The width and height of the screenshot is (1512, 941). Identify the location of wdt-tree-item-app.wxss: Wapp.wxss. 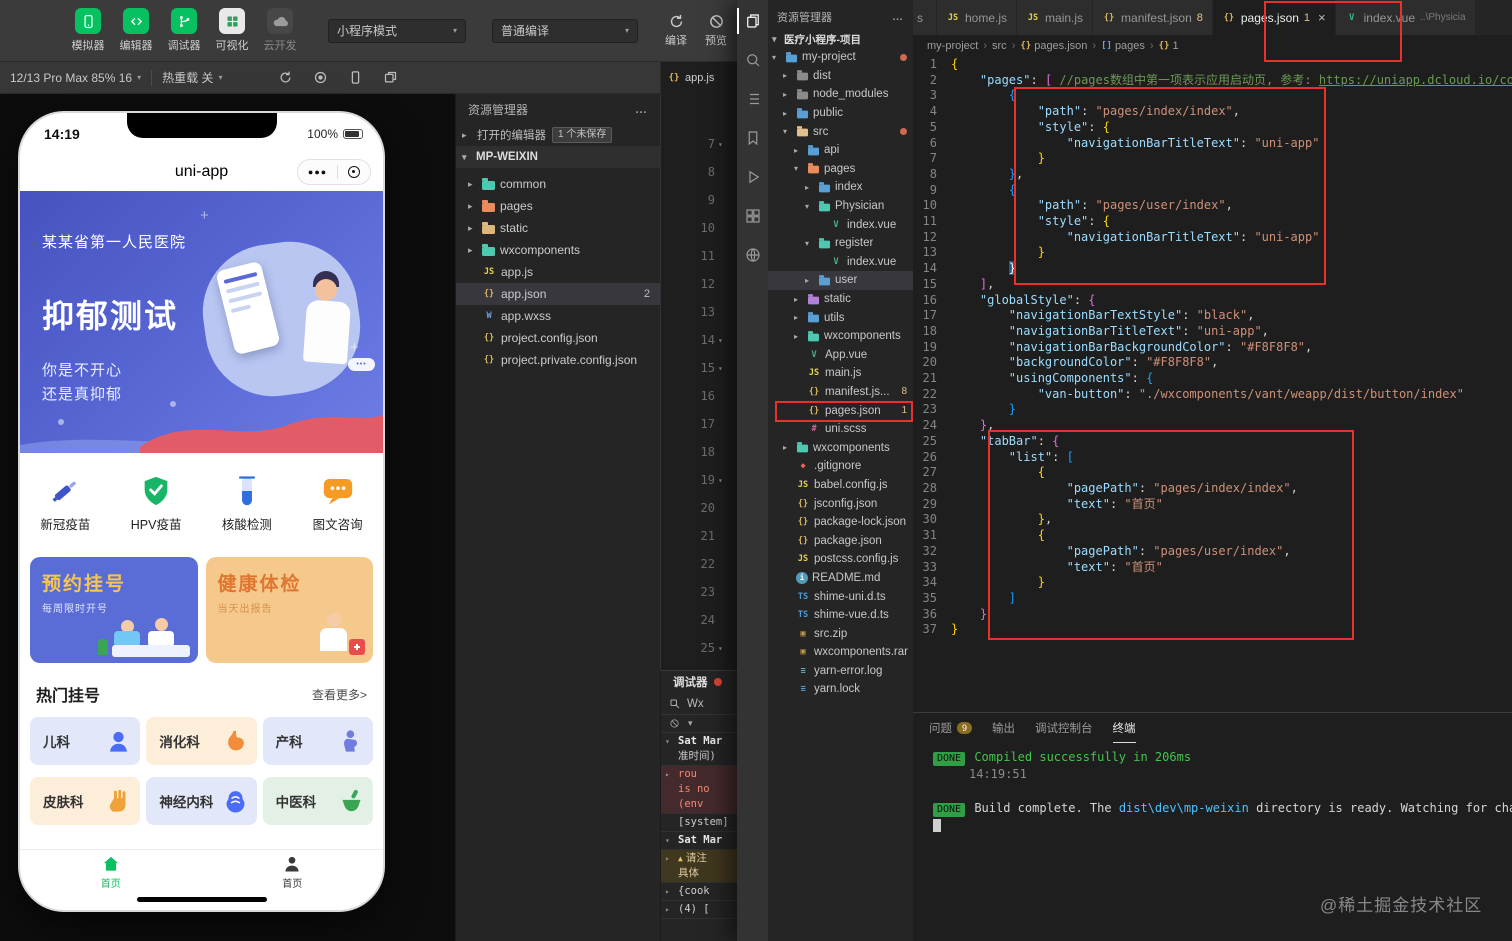
(558, 316).